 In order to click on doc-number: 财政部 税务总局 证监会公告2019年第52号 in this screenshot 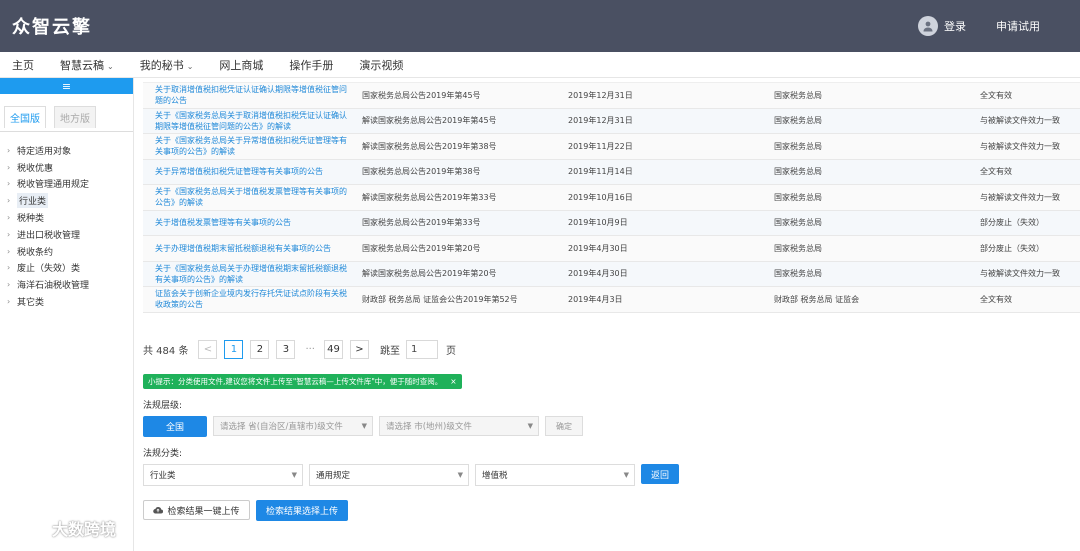, I will do `click(440, 299)`.